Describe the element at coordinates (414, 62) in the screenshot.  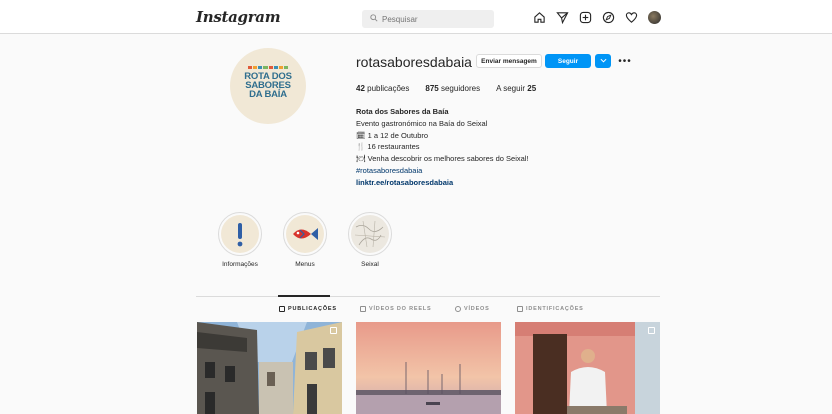
I see `profile-username: rotasaboresdabaia` at that location.